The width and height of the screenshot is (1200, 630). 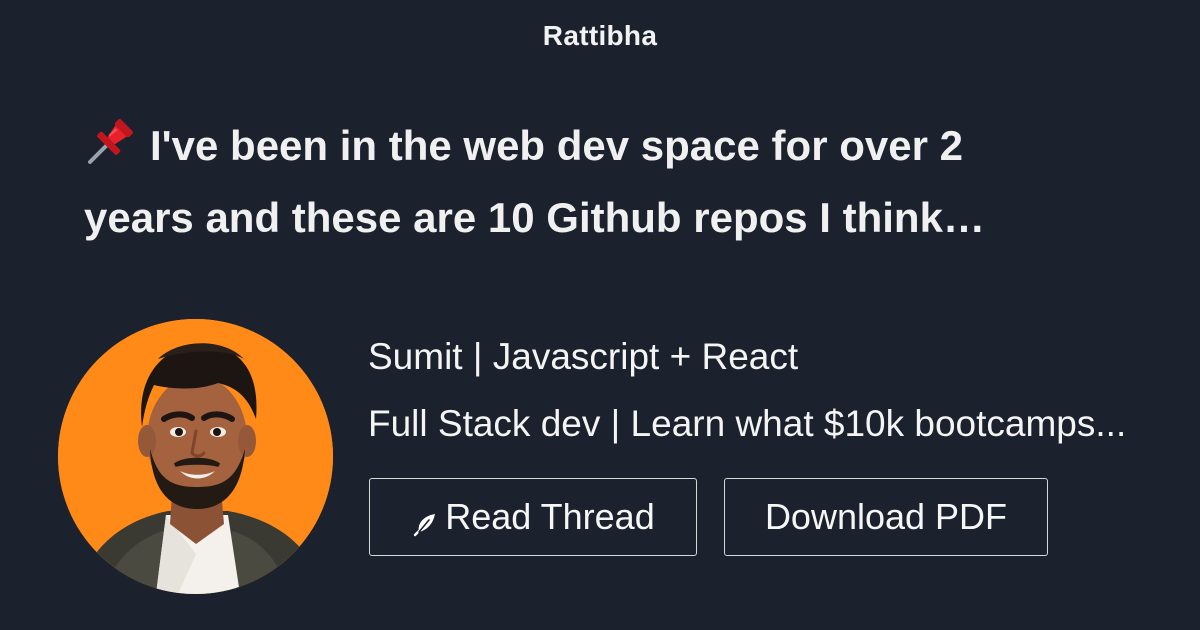 I want to click on download-pdf-button: Download PDF, so click(x=886, y=517).